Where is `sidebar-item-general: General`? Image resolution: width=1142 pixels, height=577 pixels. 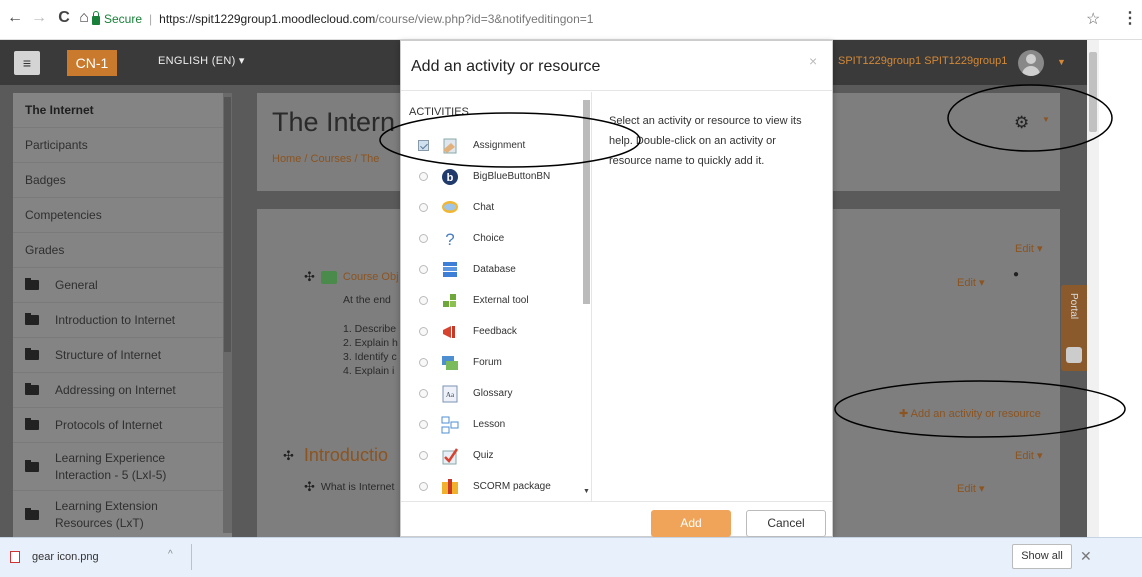 sidebar-item-general: General is located at coordinates (122, 285).